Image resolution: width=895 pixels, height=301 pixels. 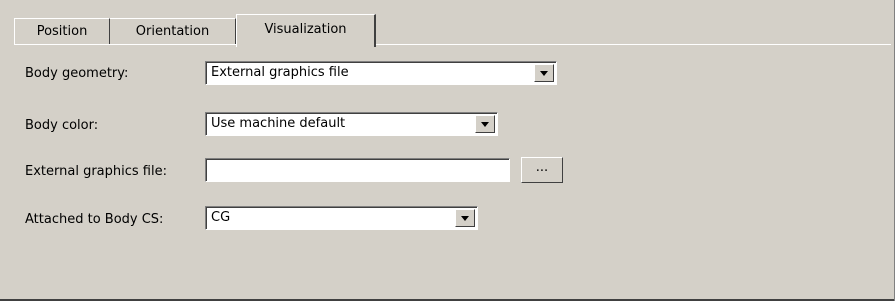 I want to click on attached-to-body-cs-select: CG, so click(x=341, y=218).